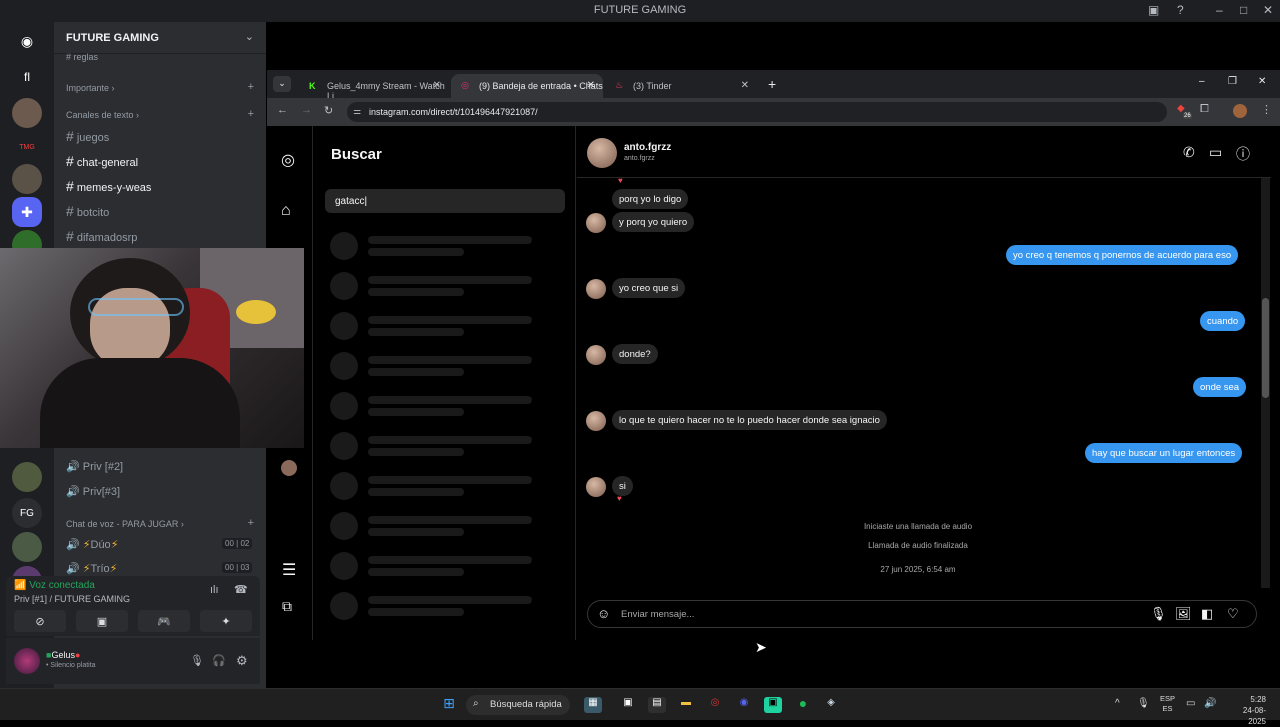 The image size is (1280, 727). I want to click on home-icon: ⌂, so click(286, 211).